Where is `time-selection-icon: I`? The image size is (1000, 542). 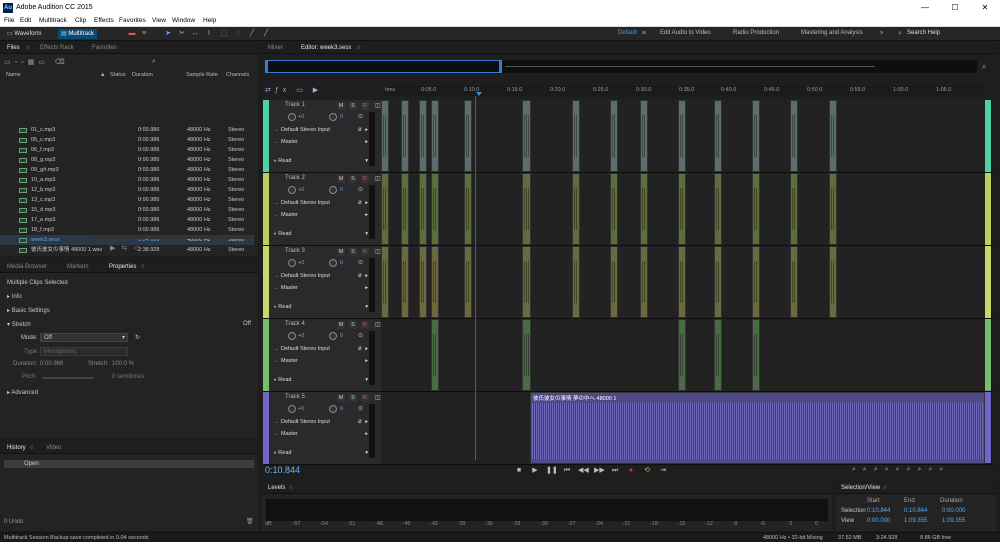
time-selection-icon: I is located at coordinates (209, 34).